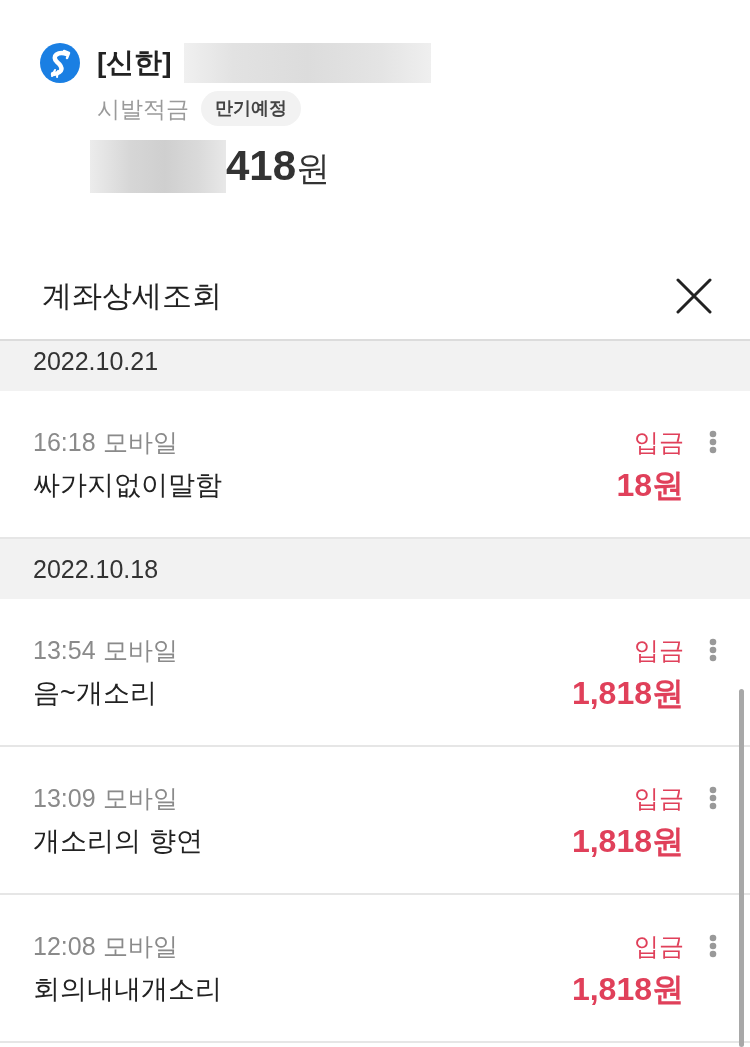  What do you see at coordinates (128, 989) in the screenshot?
I see `transaction-memo: 회의내내개소리` at bounding box center [128, 989].